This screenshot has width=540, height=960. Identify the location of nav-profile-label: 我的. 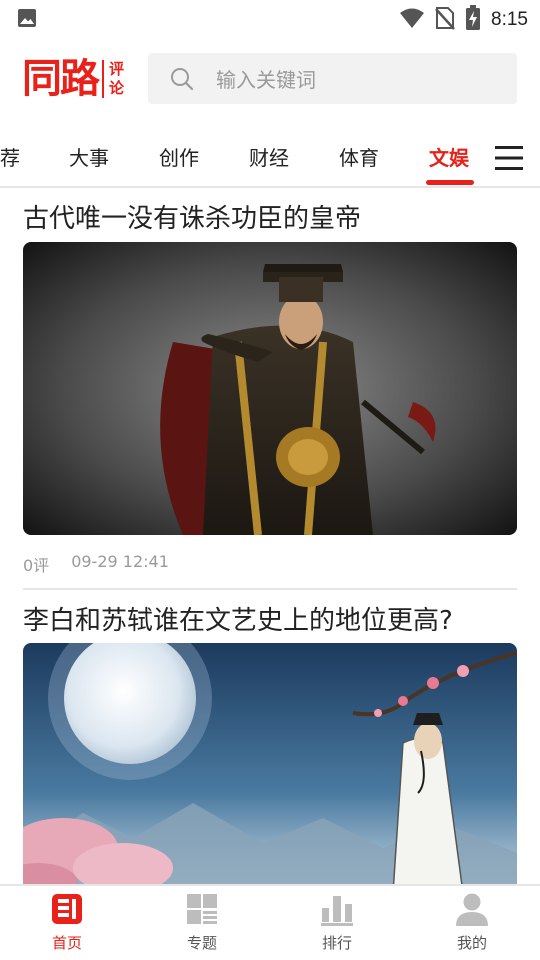
(471, 943).